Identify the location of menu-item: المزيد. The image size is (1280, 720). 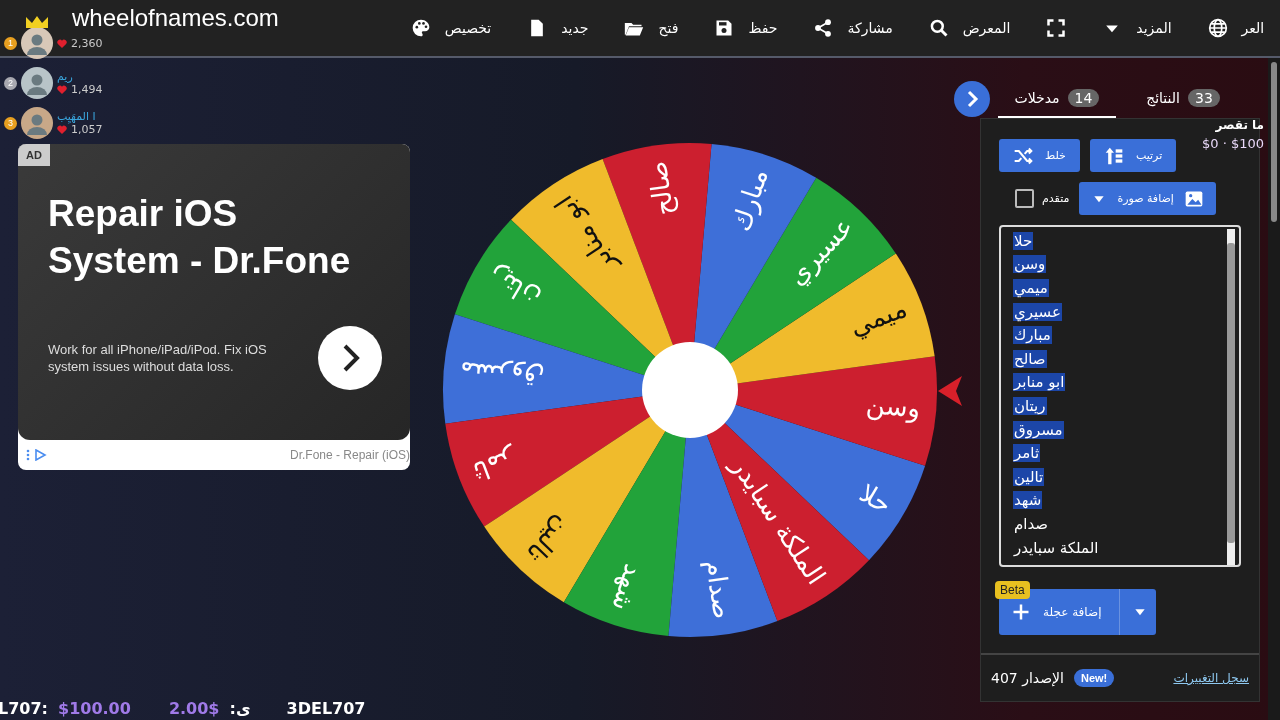
(1137, 28).